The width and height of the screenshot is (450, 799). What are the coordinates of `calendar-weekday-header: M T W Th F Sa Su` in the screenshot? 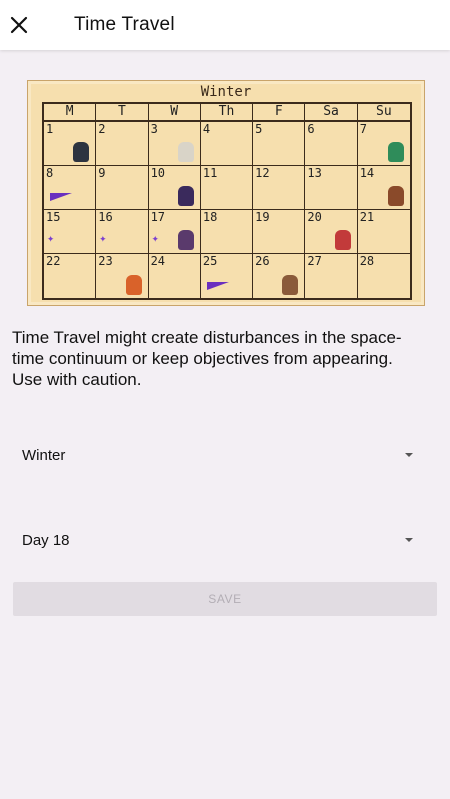 It's located at (227, 113).